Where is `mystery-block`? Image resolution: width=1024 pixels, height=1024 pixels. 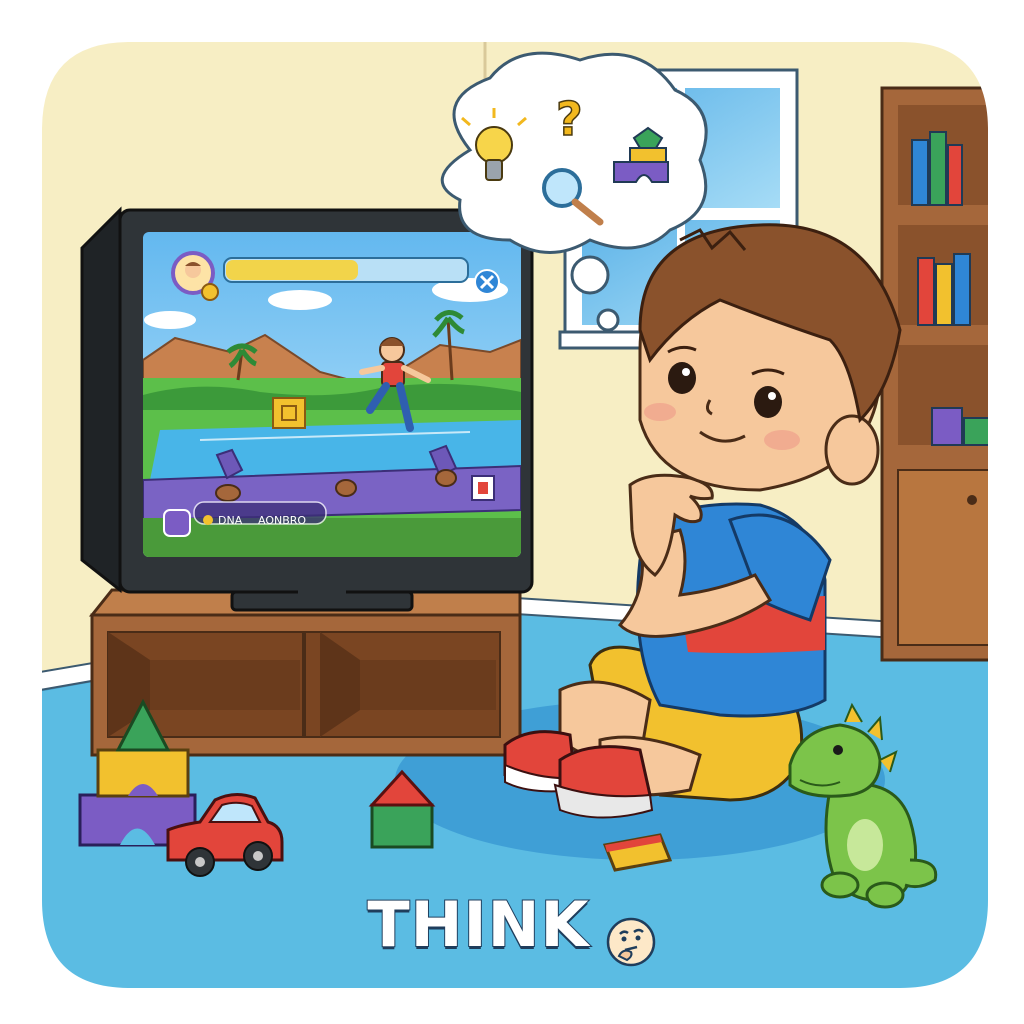 mystery-block is located at coordinates (289, 413).